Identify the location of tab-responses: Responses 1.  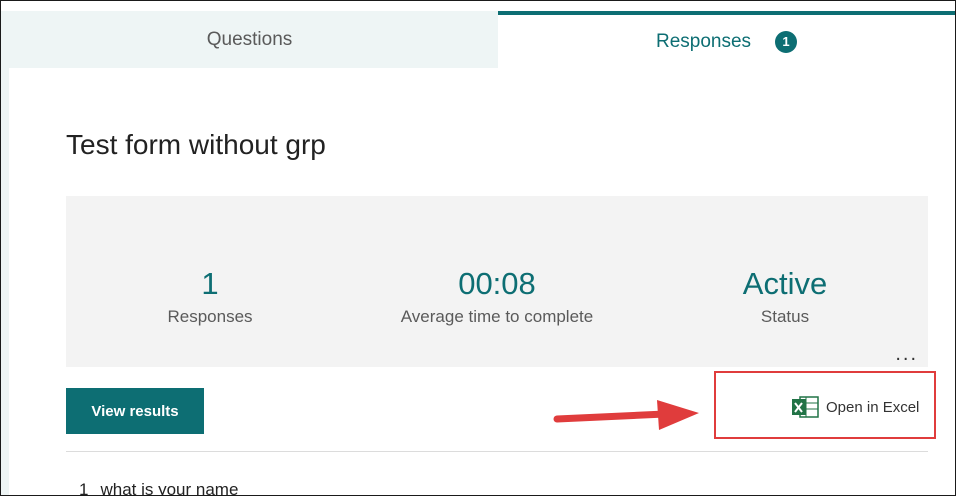
(726, 39).